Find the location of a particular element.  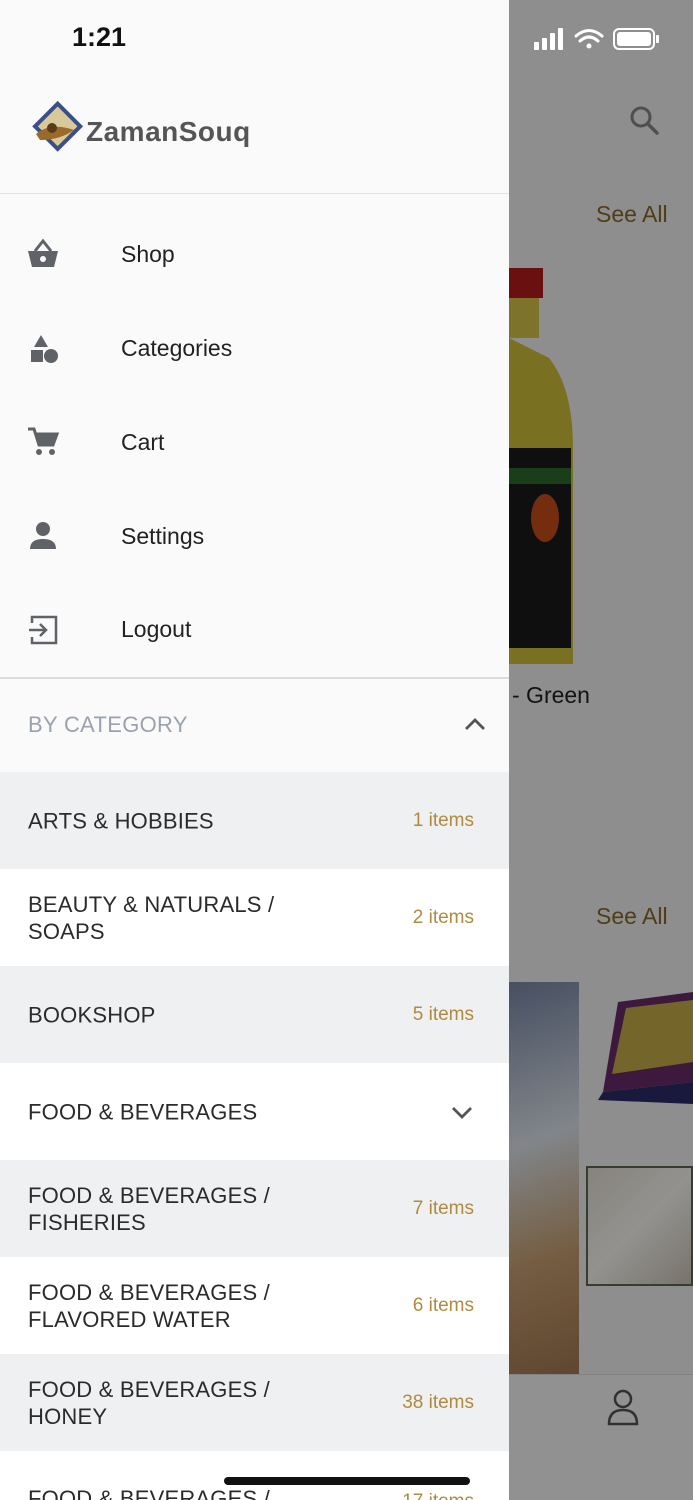

category-row-bookshop: BOOKSHOP 5 items is located at coordinates (254, 1014).